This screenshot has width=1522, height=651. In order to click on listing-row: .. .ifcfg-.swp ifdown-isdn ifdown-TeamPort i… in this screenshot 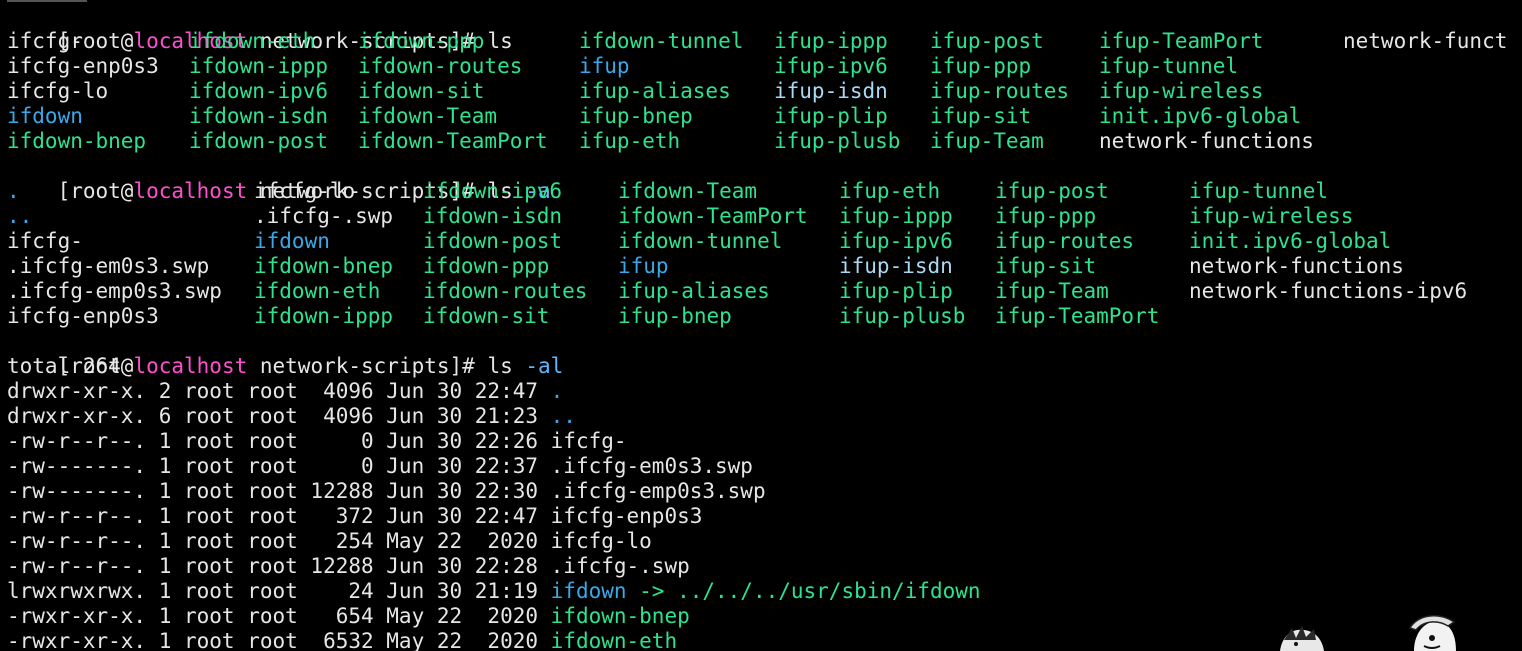, I will do `click(761, 216)`.